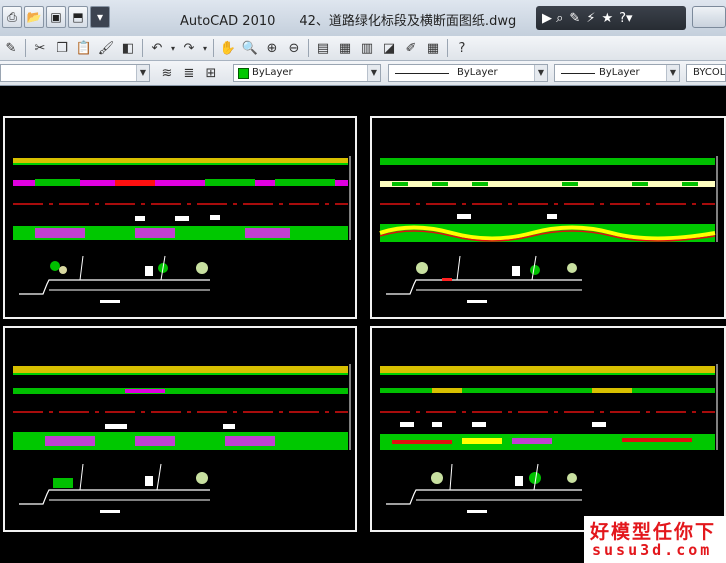 The width and height of the screenshot is (726, 563). Describe the element at coordinates (552, 18) in the screenshot. I see `binoculars-icon: ▶ ⌕` at that location.